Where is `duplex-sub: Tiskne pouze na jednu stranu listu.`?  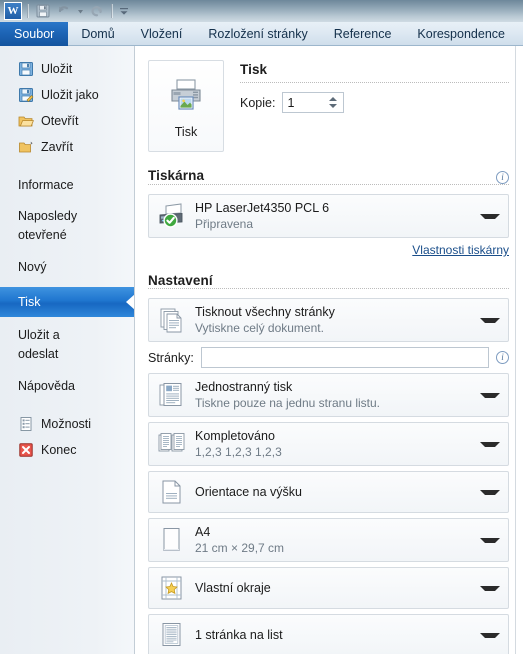 duplex-sub: Tiskne pouze na jednu stranu listu. is located at coordinates (287, 402).